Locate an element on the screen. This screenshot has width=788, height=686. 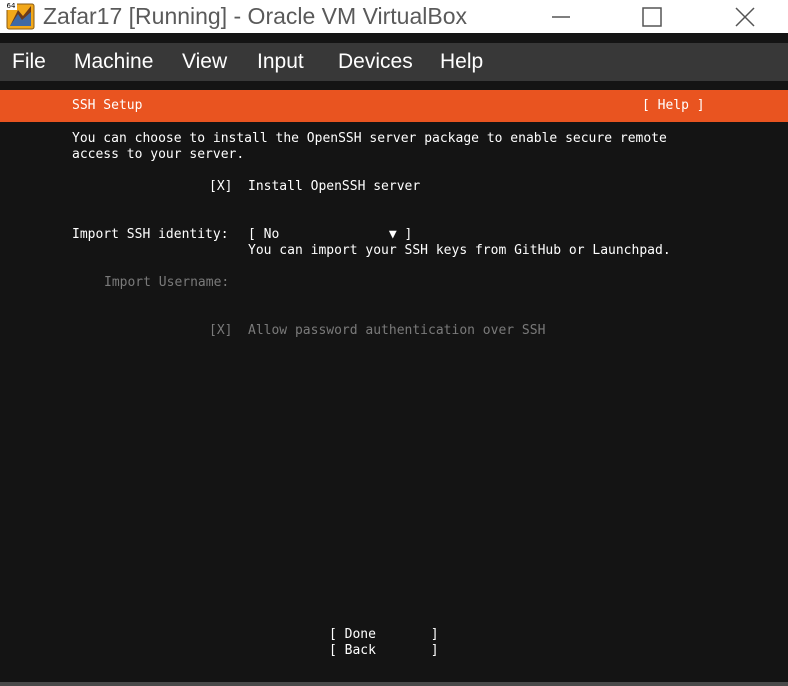
menu-devices: Devices is located at coordinates (375, 62).